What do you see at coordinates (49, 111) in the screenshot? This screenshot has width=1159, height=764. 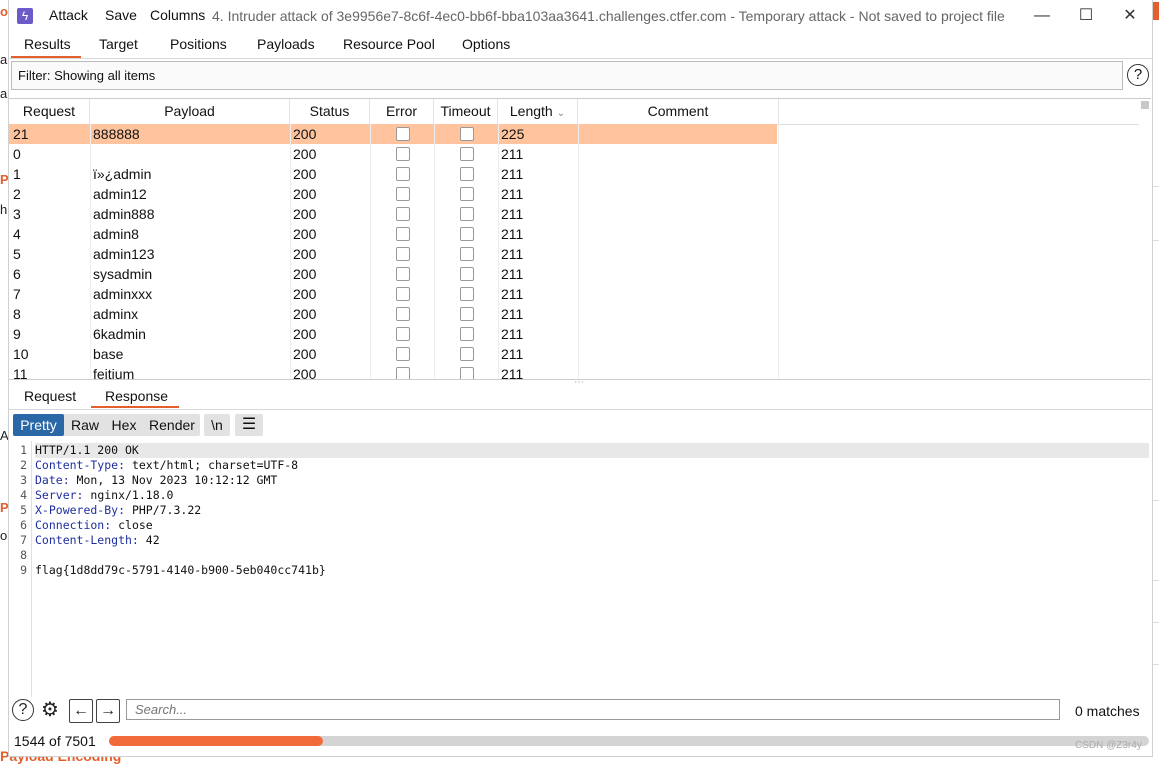 I see `column-header-request: Request` at bounding box center [49, 111].